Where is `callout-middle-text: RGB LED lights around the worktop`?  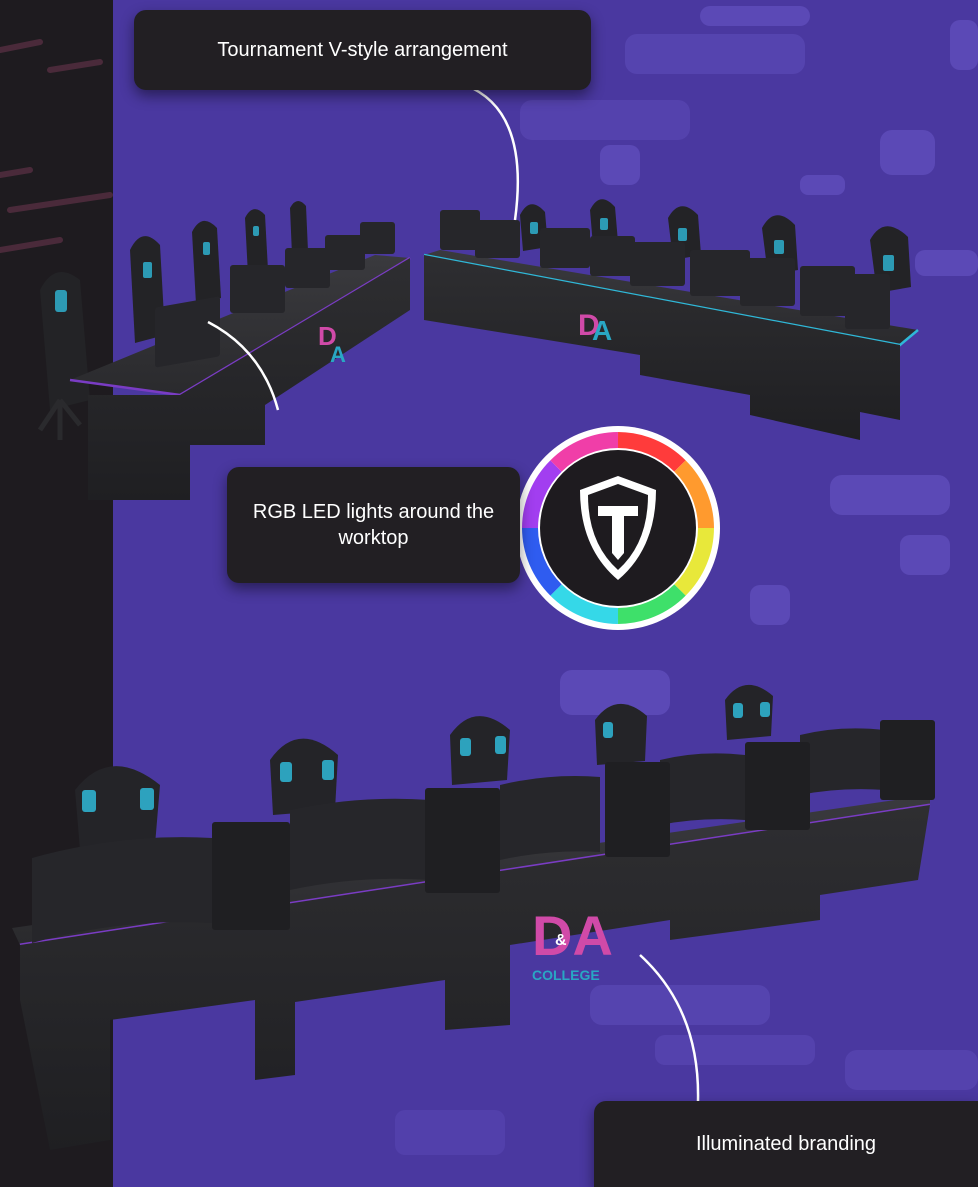 callout-middle-text: RGB LED lights around the worktop is located at coordinates (373, 525).